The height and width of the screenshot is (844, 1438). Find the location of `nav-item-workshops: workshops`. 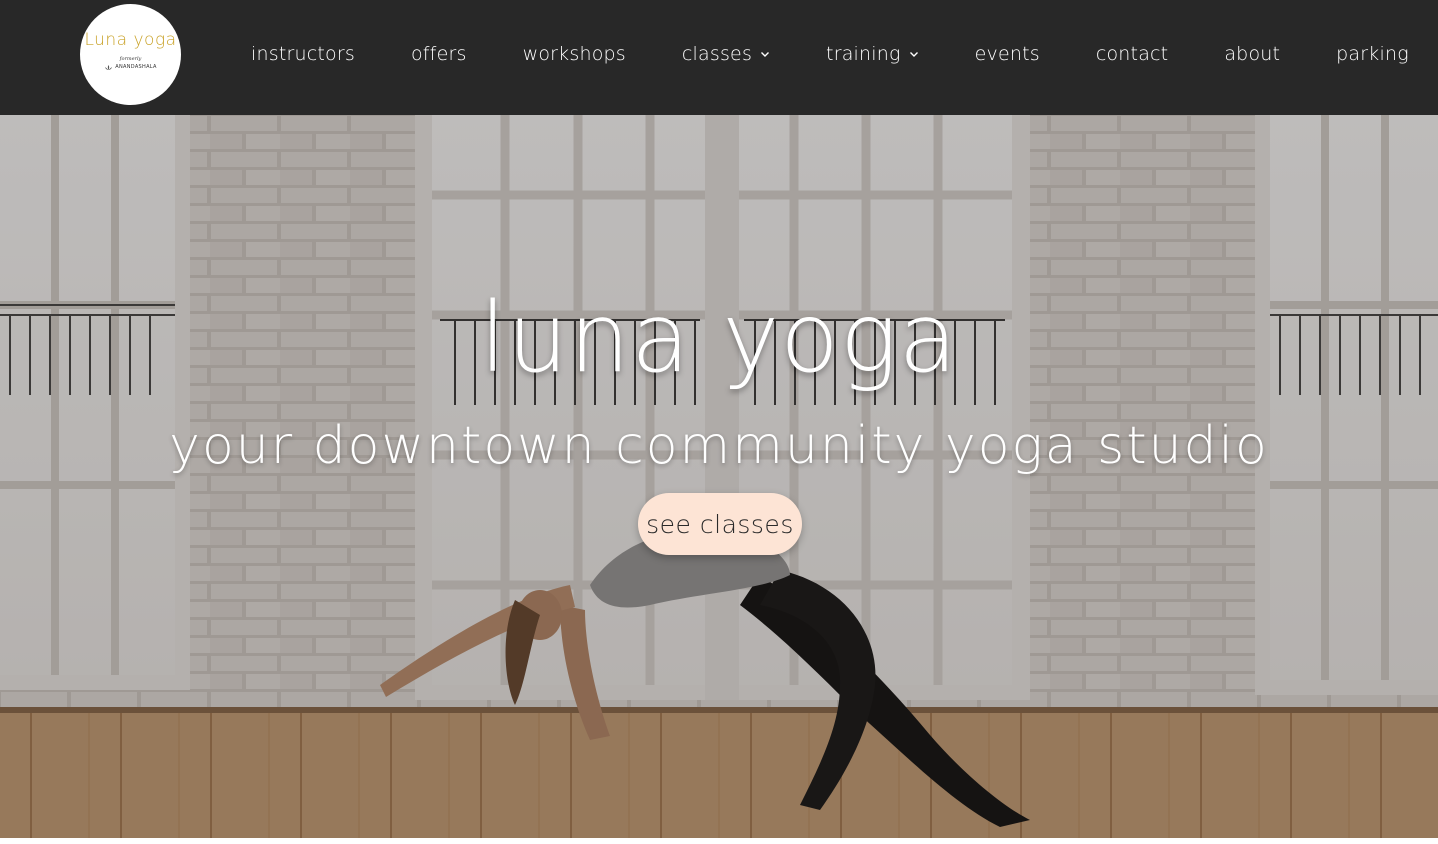

nav-item-workshops: workshops is located at coordinates (574, 54).